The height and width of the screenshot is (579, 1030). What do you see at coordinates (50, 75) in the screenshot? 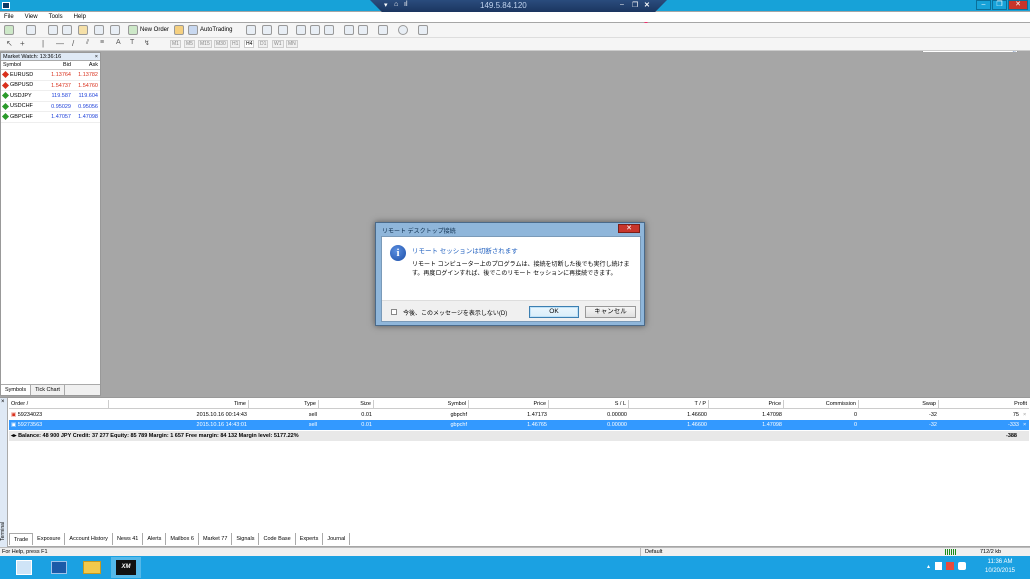
I see `market-watch-row: EURUSD 1.13764 1.13782` at bounding box center [50, 75].